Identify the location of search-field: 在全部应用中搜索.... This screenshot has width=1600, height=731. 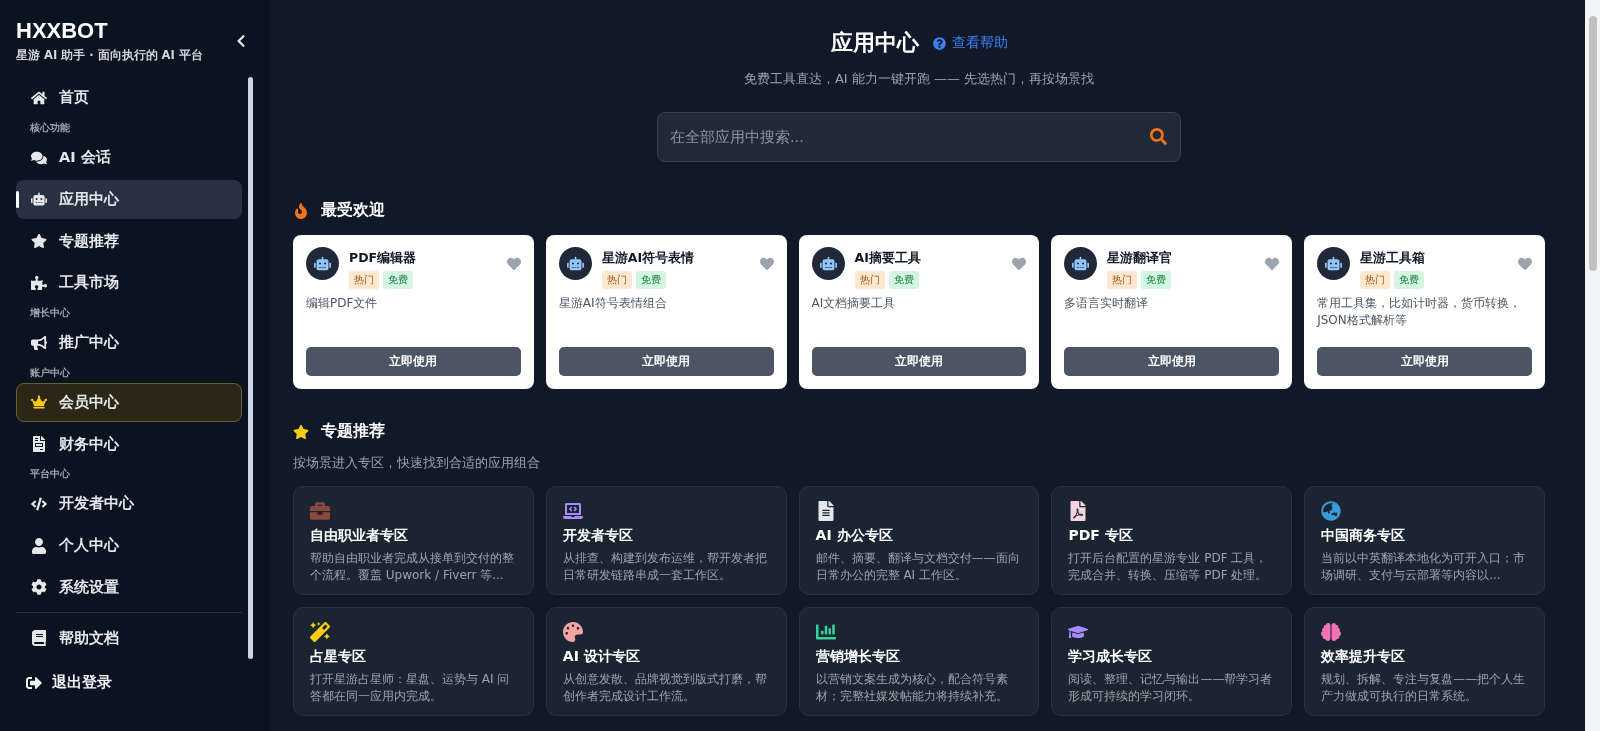
(919, 137).